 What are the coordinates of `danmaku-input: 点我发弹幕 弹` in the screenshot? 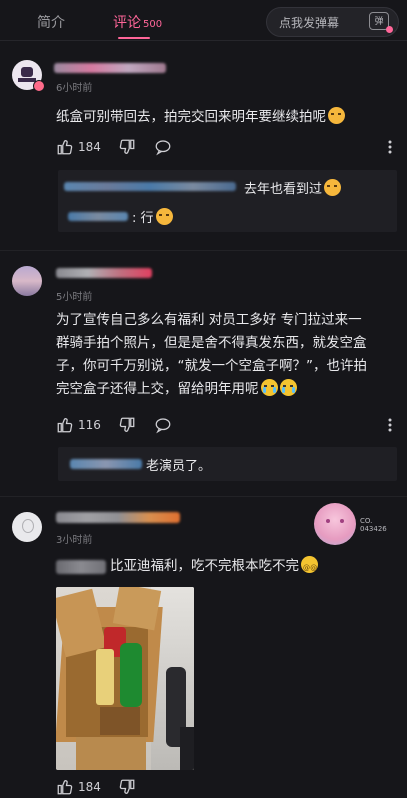 It's located at (332, 22).